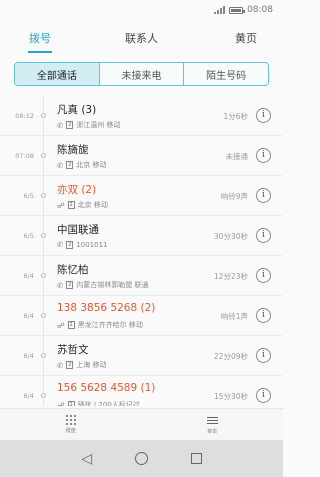 Image resolution: width=320 pixels, height=477 pixels. I want to click on keypad-button: 键盘, so click(71, 424).